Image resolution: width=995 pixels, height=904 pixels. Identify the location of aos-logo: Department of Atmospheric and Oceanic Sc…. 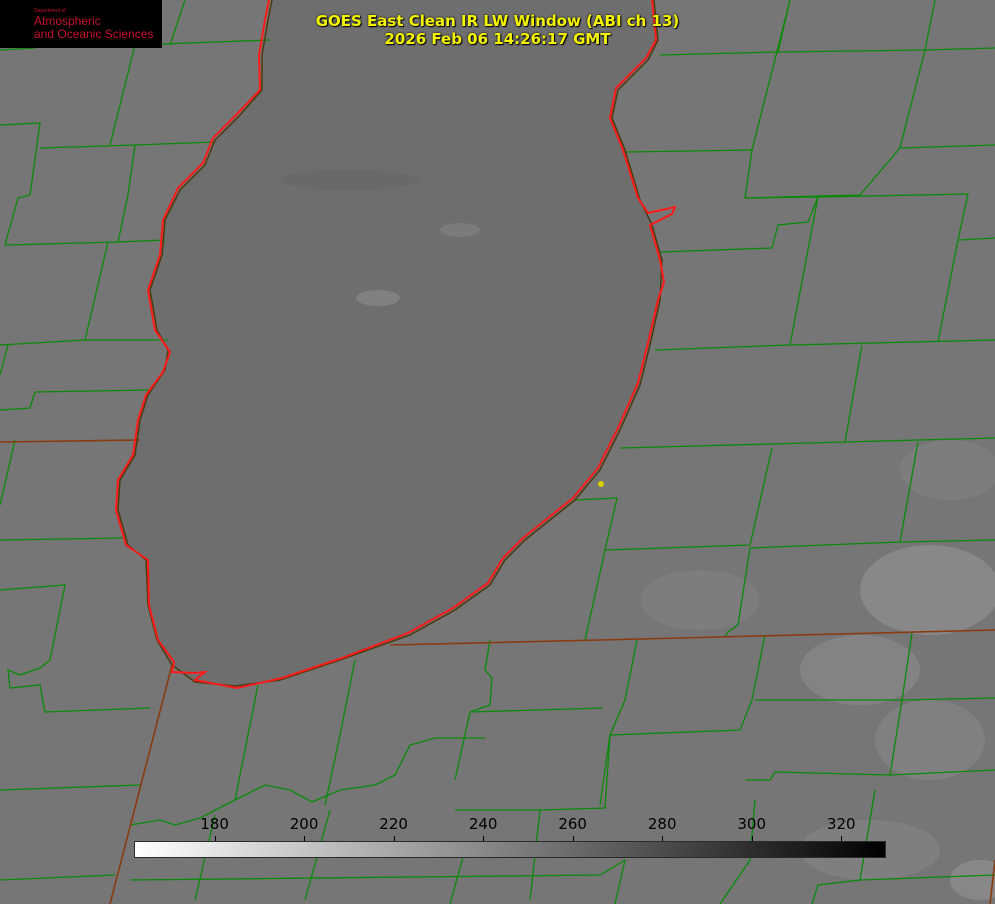
(81, 24).